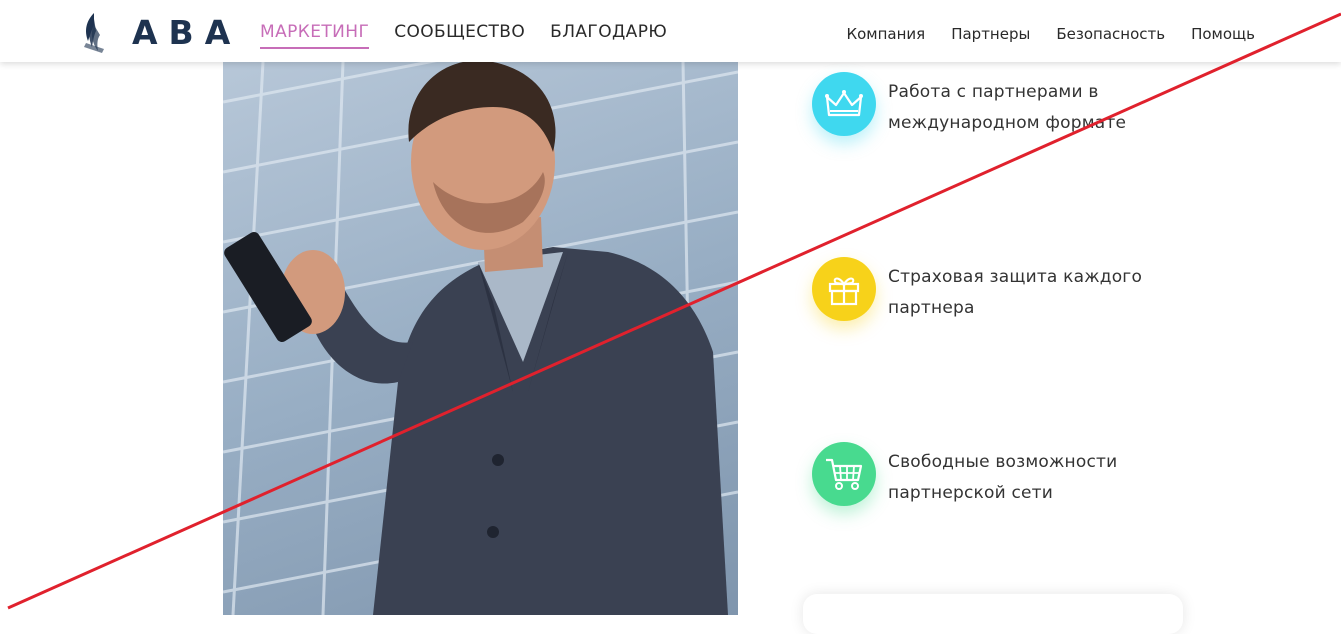 The width and height of the screenshot is (1341, 634). I want to click on wing-logo-icon, so click(94, 33).